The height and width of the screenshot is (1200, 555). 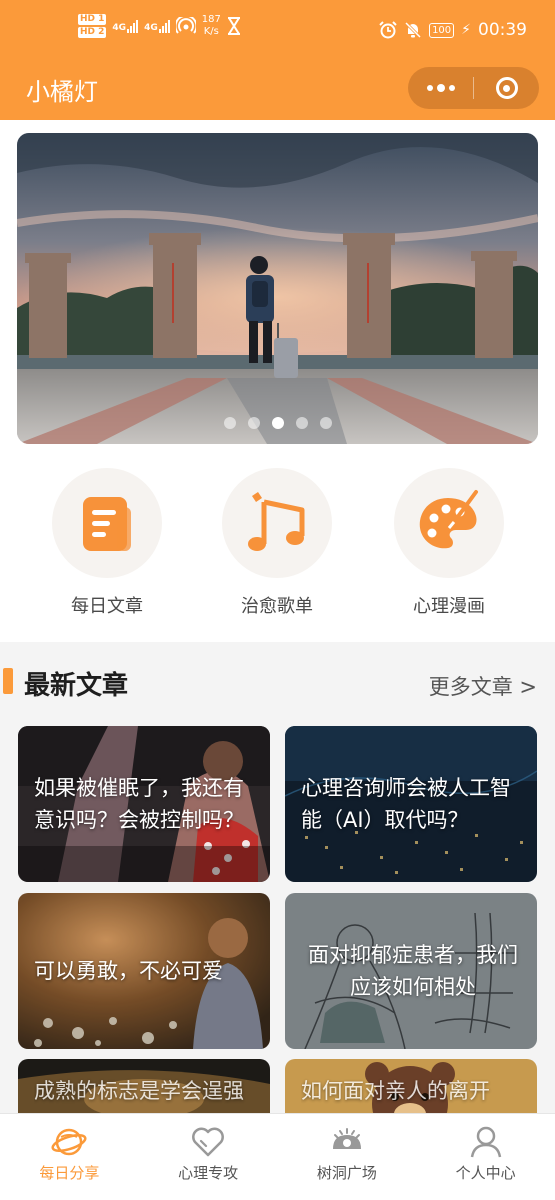 What do you see at coordinates (346, 1173) in the screenshot?
I see `tab-label: 树洞广场` at bounding box center [346, 1173].